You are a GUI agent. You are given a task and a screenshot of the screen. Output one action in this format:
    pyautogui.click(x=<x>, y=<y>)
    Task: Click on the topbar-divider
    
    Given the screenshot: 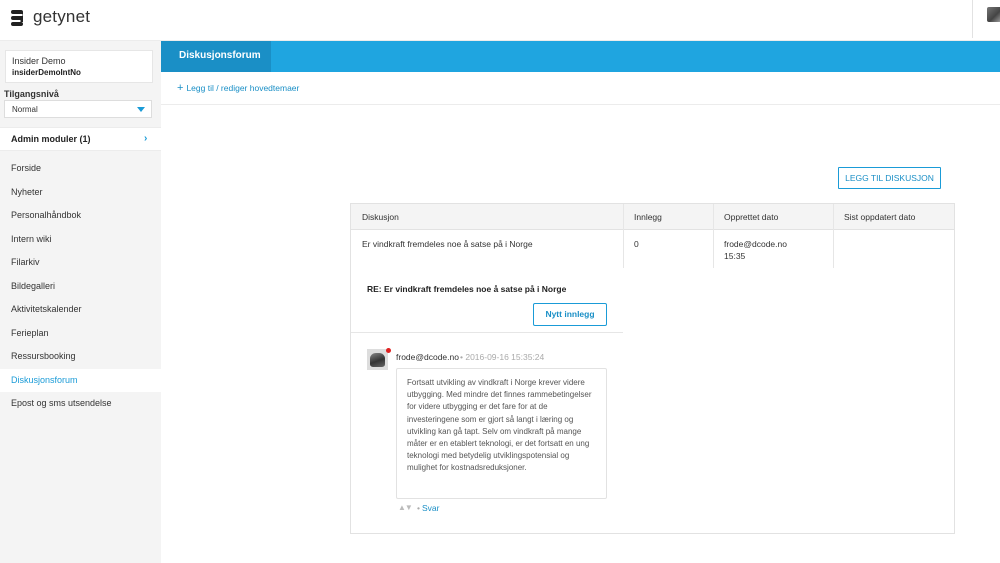 What is the action you would take?
    pyautogui.click(x=972, y=19)
    